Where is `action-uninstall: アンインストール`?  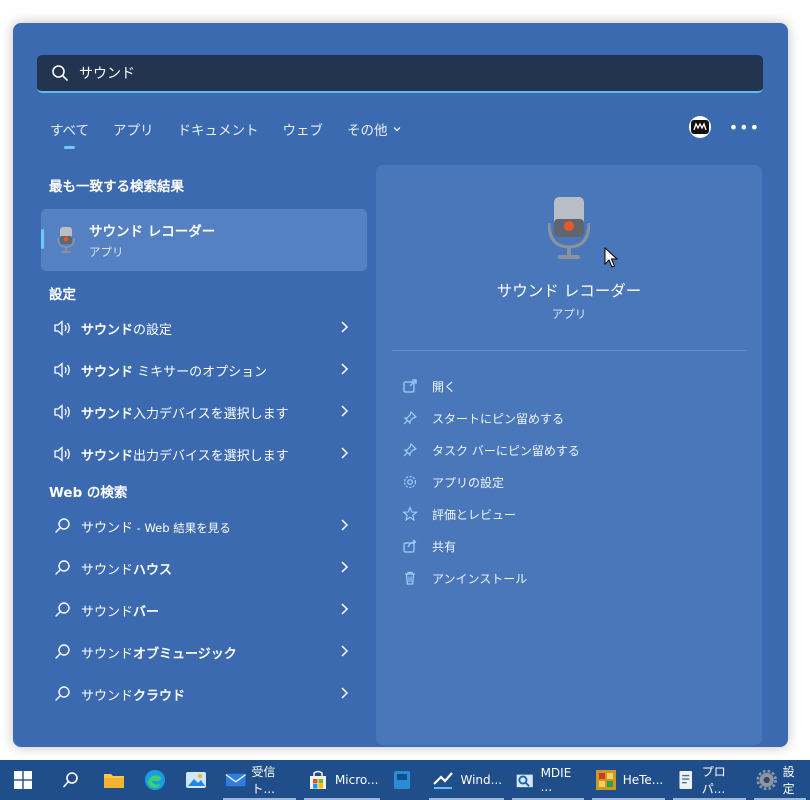
action-uninstall: アンインストール is located at coordinates (491, 578).